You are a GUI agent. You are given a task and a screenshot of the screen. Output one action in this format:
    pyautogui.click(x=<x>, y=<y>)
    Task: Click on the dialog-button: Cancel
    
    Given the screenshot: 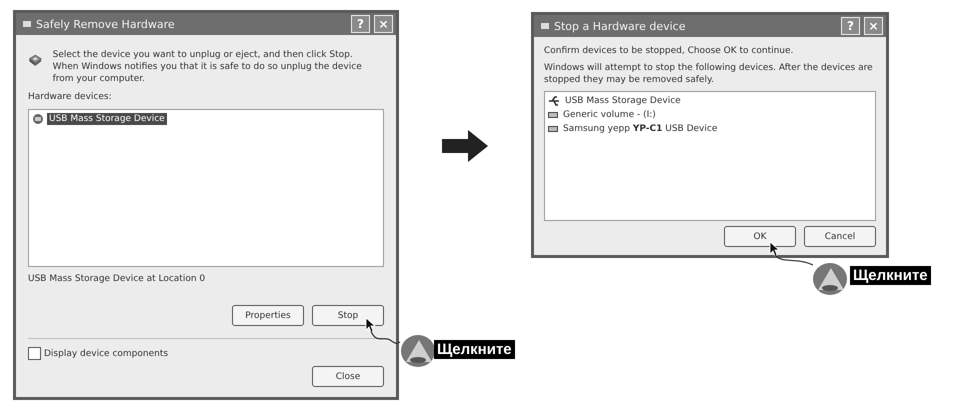 What is the action you would take?
    pyautogui.click(x=840, y=236)
    